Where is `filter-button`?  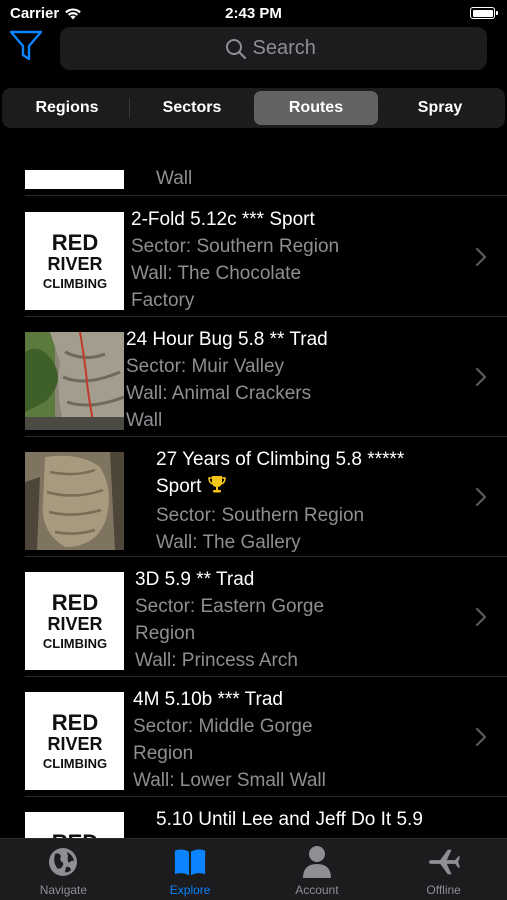 filter-button is located at coordinates (26, 46).